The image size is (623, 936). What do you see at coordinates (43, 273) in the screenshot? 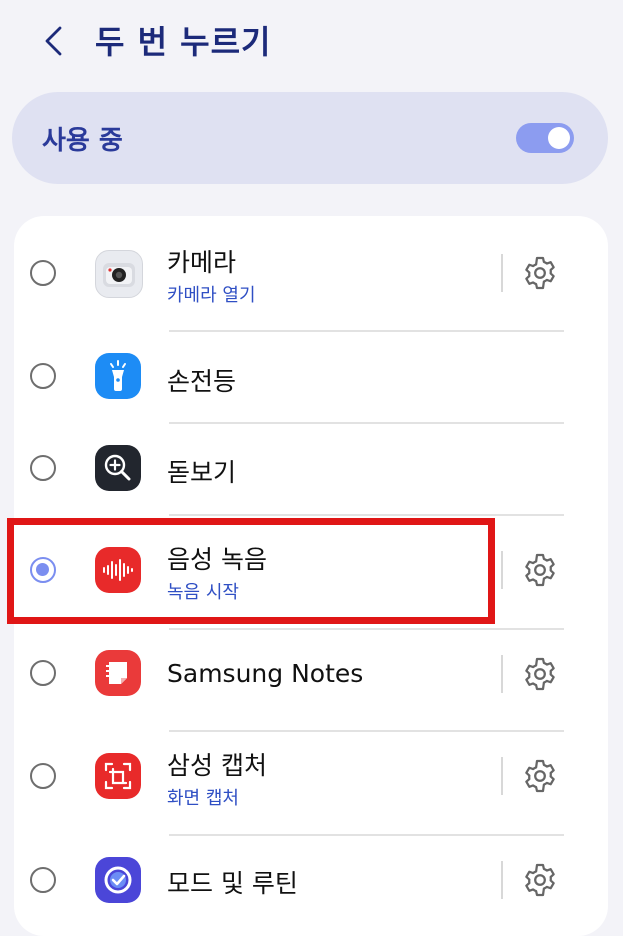
I see `radio-camera` at bounding box center [43, 273].